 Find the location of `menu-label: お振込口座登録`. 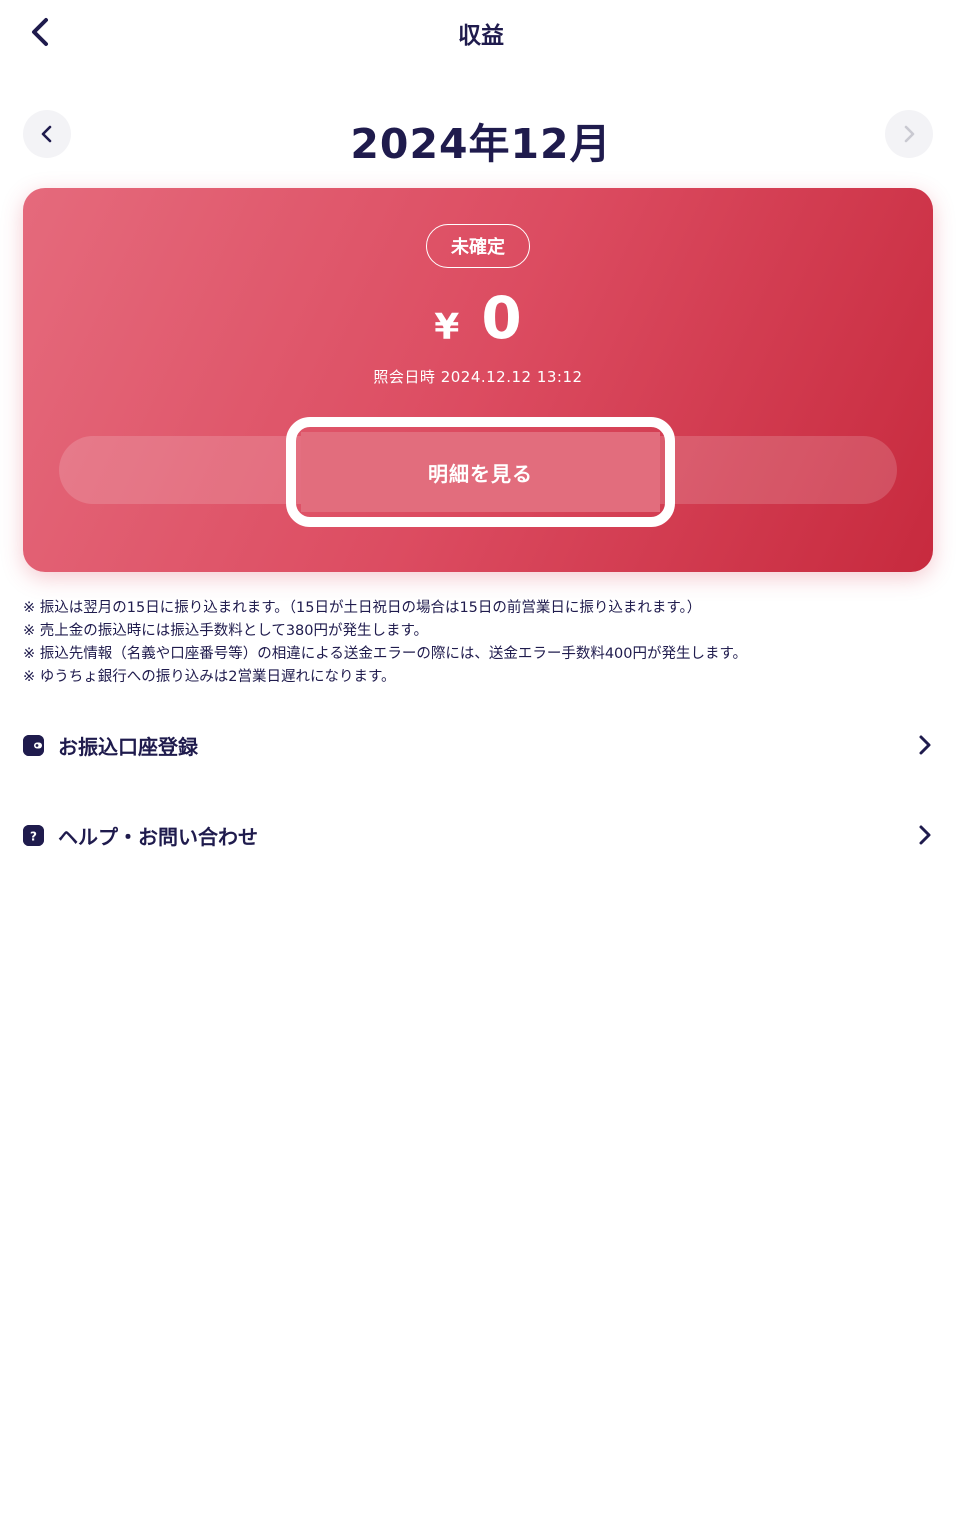

menu-label: お振込口座登録 is located at coordinates (128, 746).